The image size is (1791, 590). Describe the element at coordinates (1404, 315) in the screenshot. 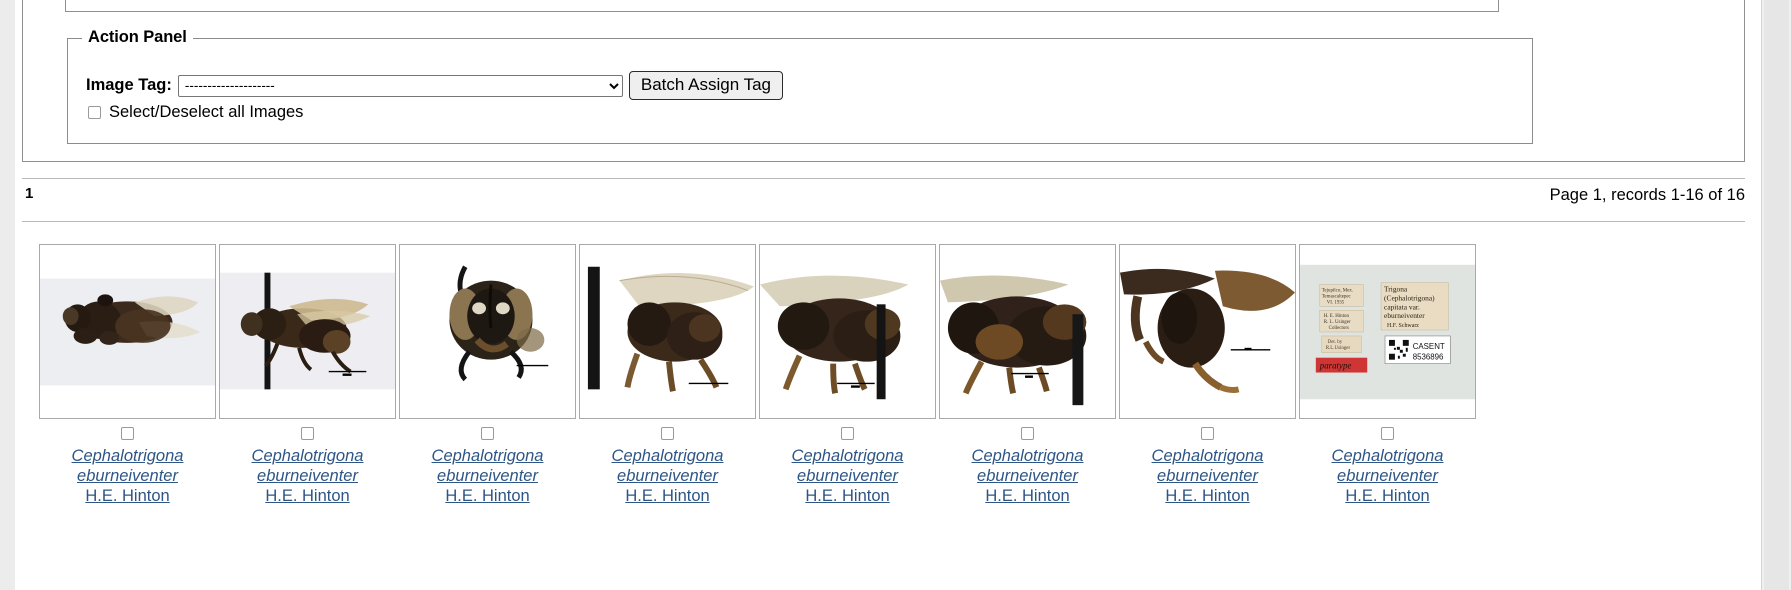

I see `svg-text: eburneiventer` at that location.